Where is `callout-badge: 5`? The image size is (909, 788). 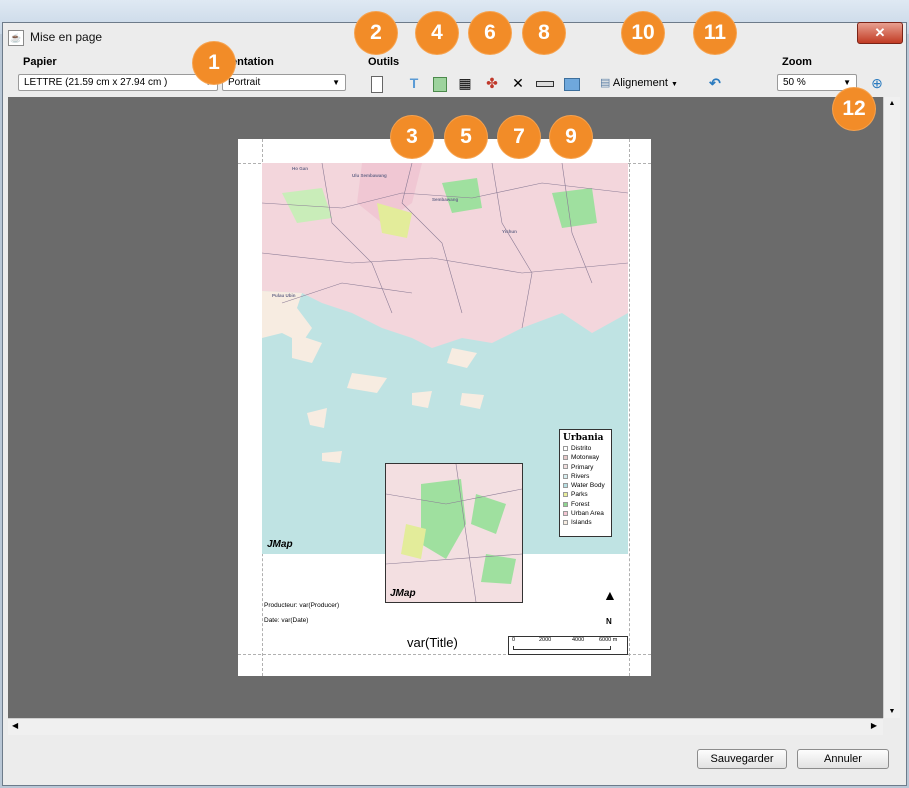
callout-badge: 5 is located at coordinates (466, 137).